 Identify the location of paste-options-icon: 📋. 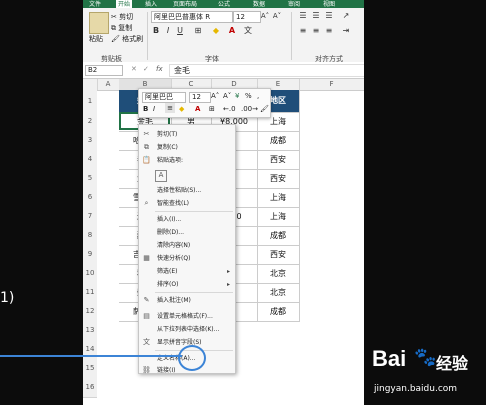
(146, 160).